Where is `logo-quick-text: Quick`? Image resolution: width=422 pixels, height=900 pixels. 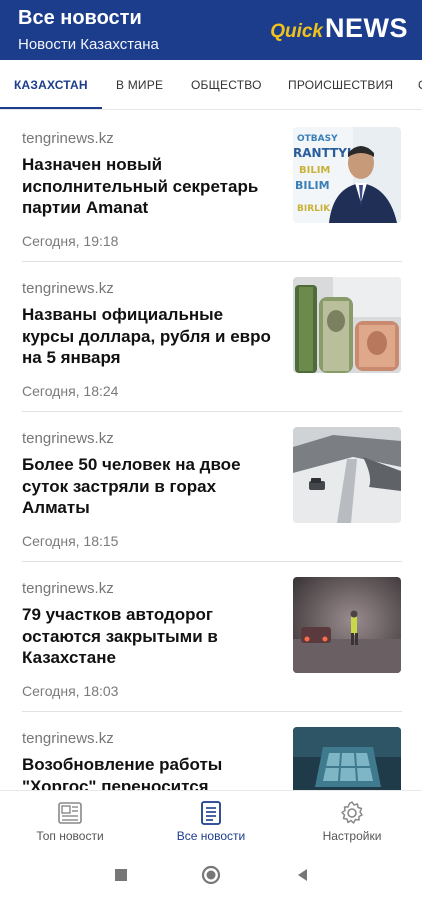
logo-quick-text: Quick is located at coordinates (296, 31).